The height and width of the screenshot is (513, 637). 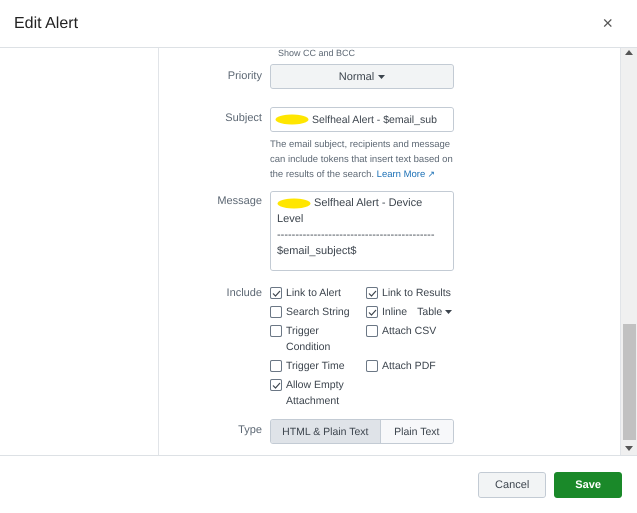 What do you see at coordinates (315, 366) in the screenshot?
I see `option-label: Trigger Time` at bounding box center [315, 366].